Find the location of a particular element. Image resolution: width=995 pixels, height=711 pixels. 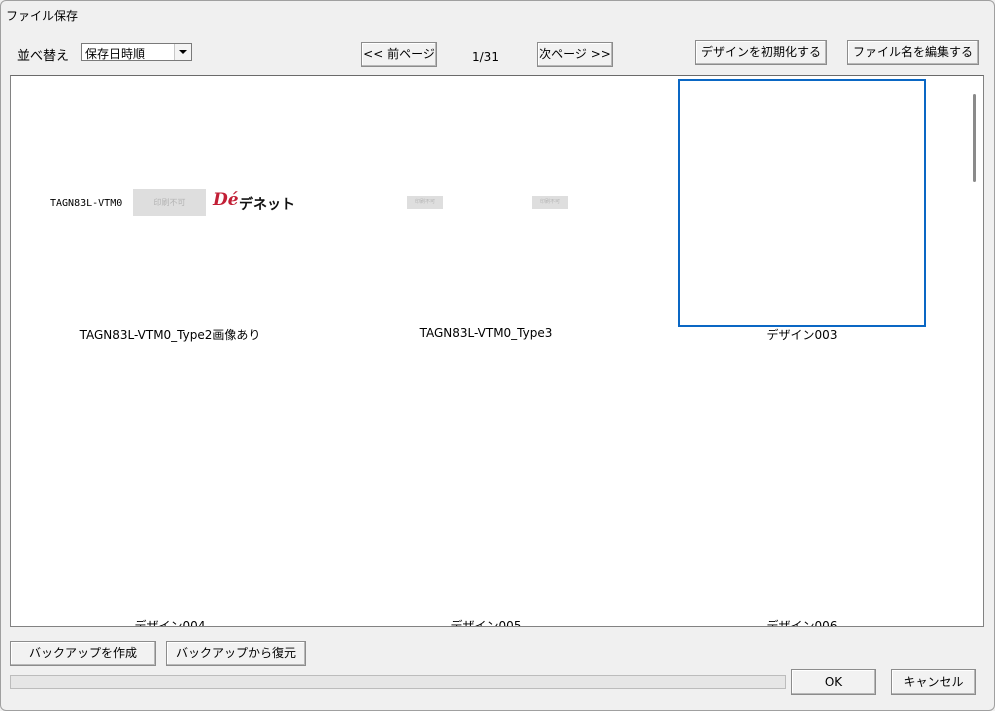

sort-select-value: 保存日時順 is located at coordinates (115, 54).